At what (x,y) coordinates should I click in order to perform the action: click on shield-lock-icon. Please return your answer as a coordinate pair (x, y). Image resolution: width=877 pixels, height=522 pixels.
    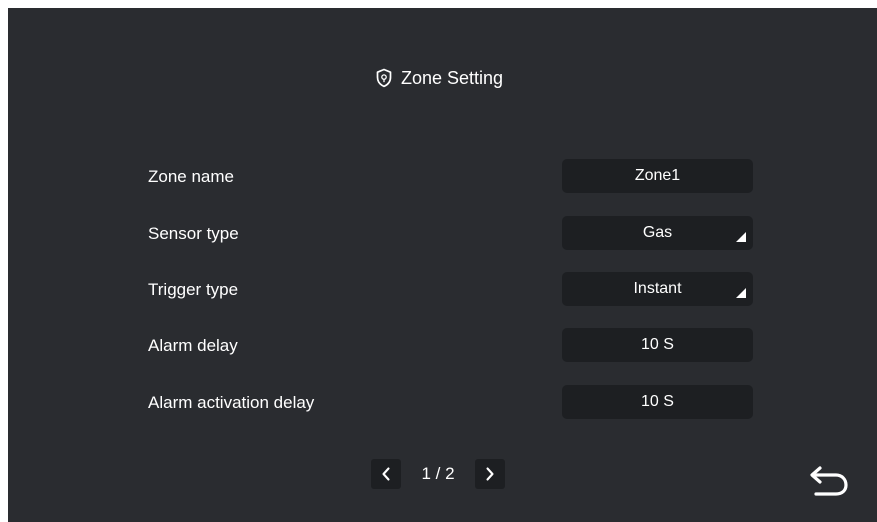
    Looking at the image, I should click on (384, 78).